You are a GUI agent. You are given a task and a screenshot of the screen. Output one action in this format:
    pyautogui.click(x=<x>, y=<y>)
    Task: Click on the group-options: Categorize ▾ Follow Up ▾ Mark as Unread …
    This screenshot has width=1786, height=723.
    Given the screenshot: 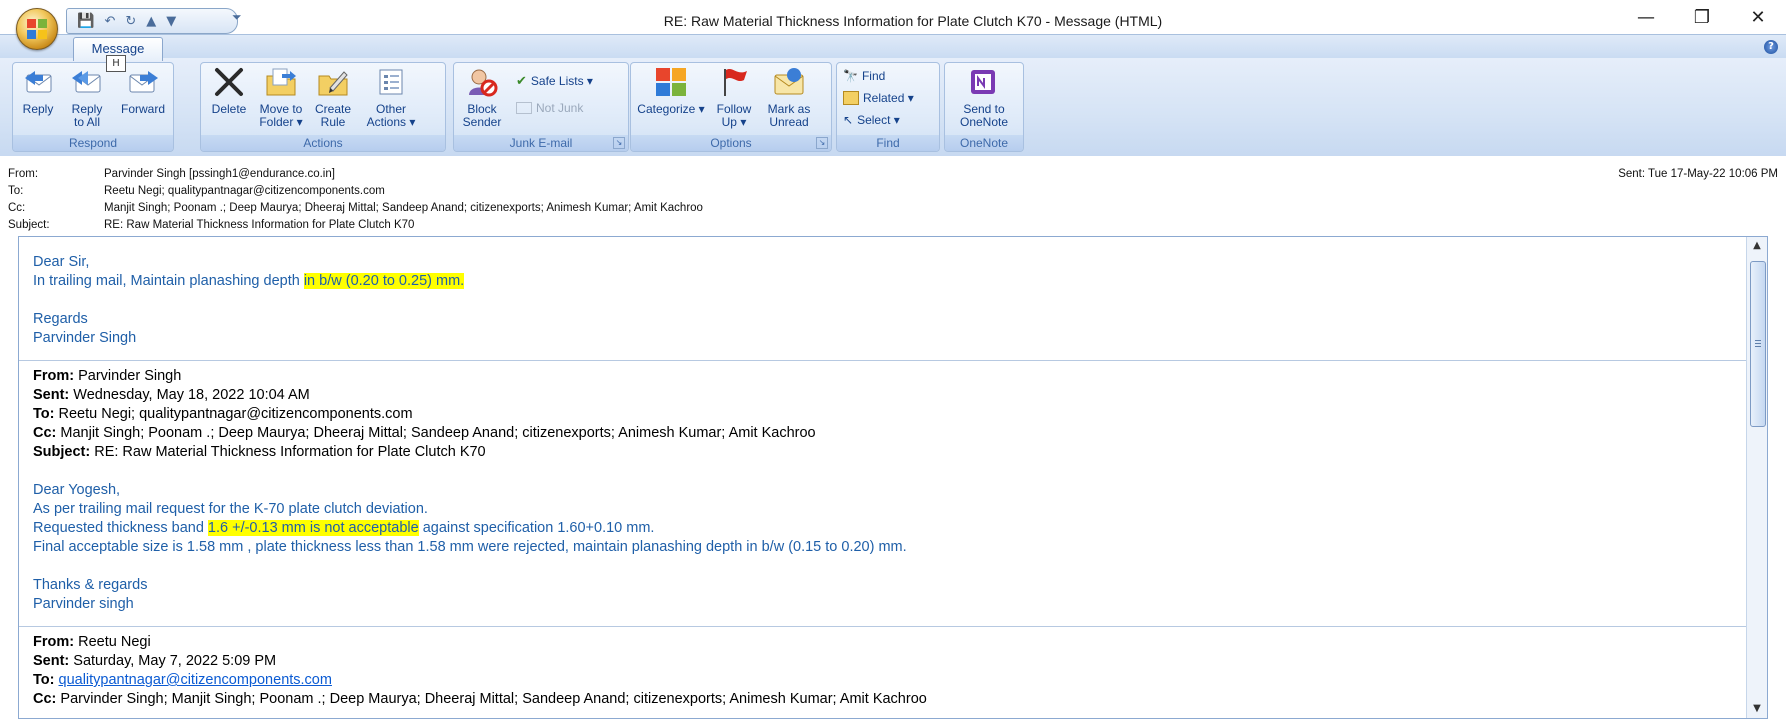 What is the action you would take?
    pyautogui.click(x=731, y=107)
    